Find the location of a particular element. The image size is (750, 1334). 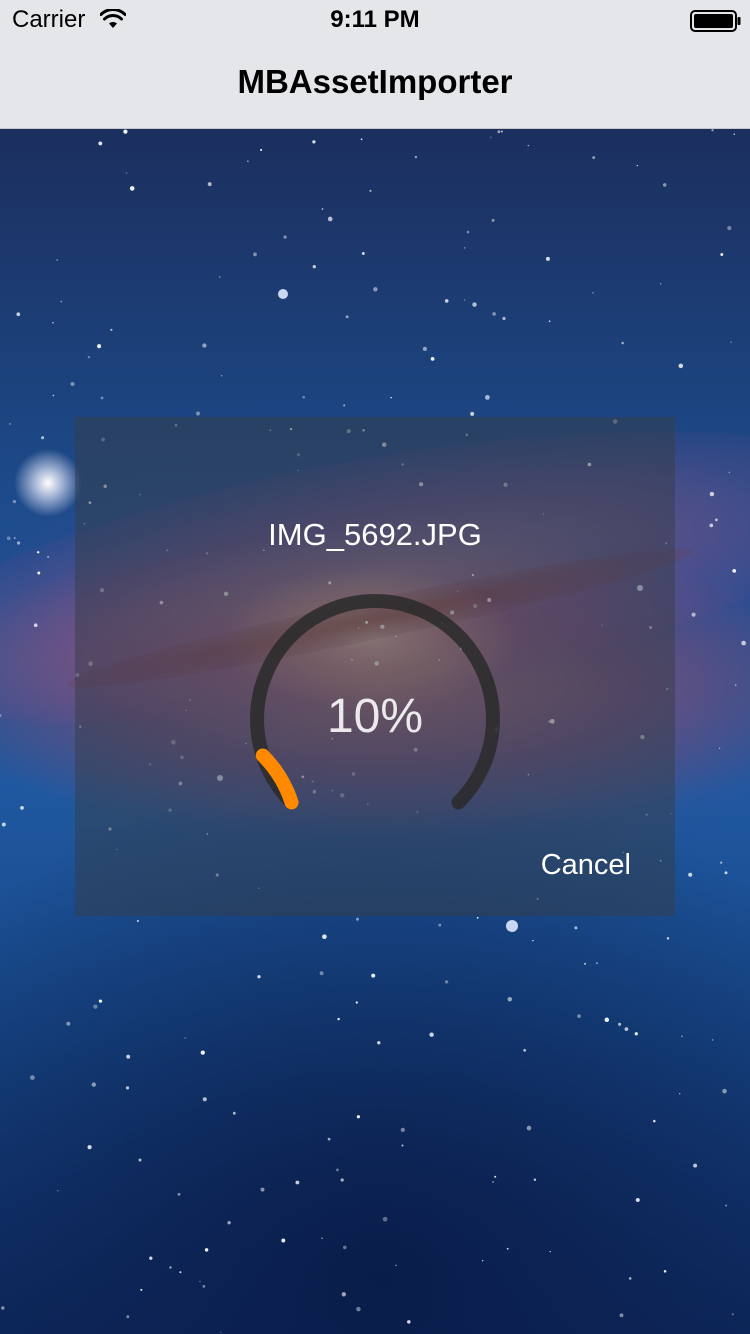

page-title: MBAssetImporter is located at coordinates (375, 81).